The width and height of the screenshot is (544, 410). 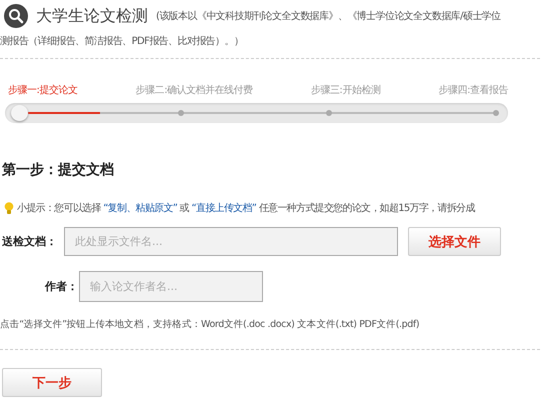 I want to click on page-title: 大学生论文检测, so click(x=92, y=16).